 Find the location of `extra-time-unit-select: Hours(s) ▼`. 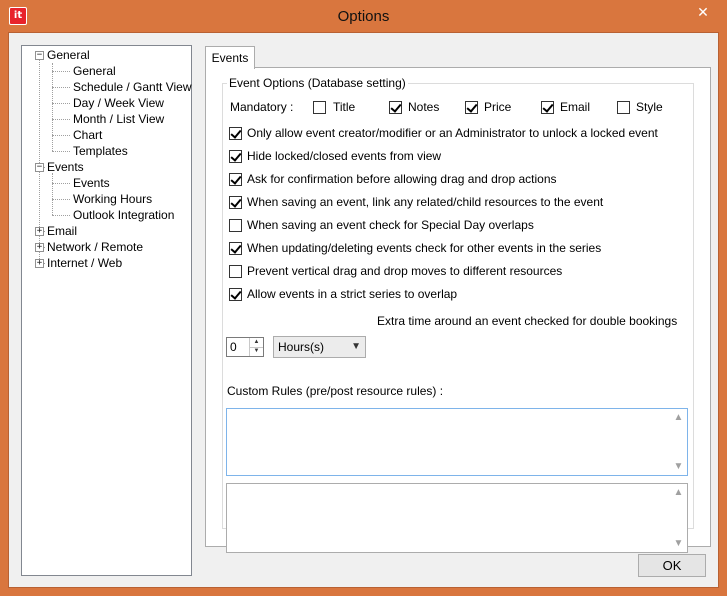

extra-time-unit-select: Hours(s) ▼ is located at coordinates (319, 347).